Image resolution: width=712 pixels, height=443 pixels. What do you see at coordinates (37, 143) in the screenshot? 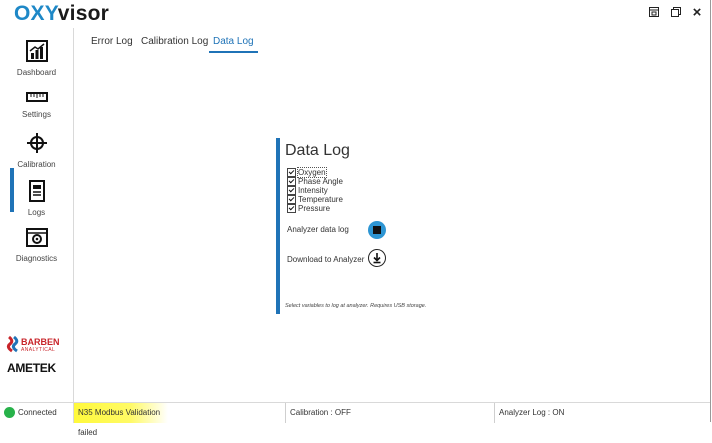
I see `crosshair-icon` at bounding box center [37, 143].